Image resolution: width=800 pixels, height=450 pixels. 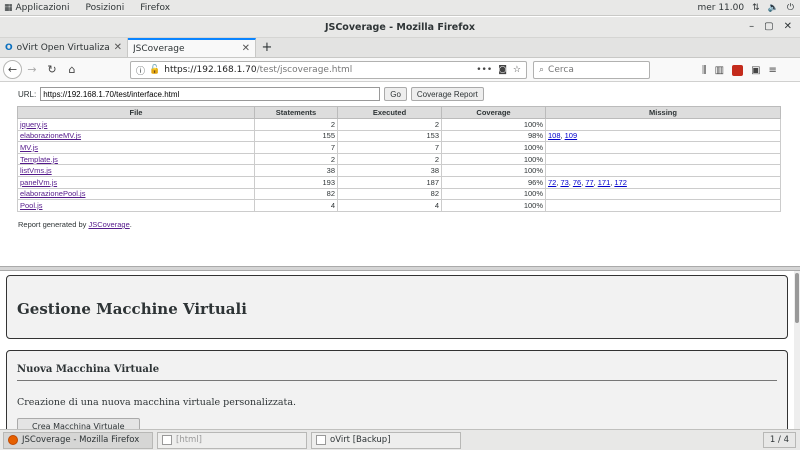 I want to click on statements-cell: 38, so click(x=296, y=170).